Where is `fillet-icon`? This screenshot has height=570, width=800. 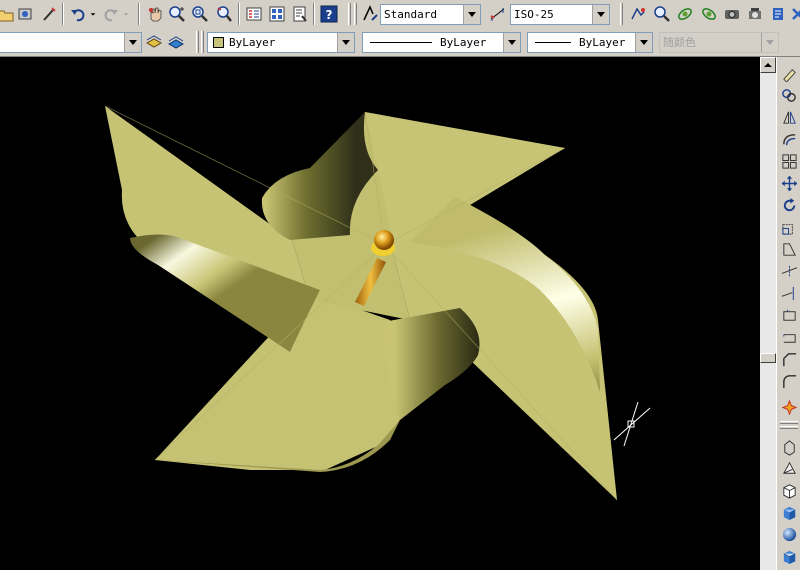 fillet-icon is located at coordinates (789, 381).